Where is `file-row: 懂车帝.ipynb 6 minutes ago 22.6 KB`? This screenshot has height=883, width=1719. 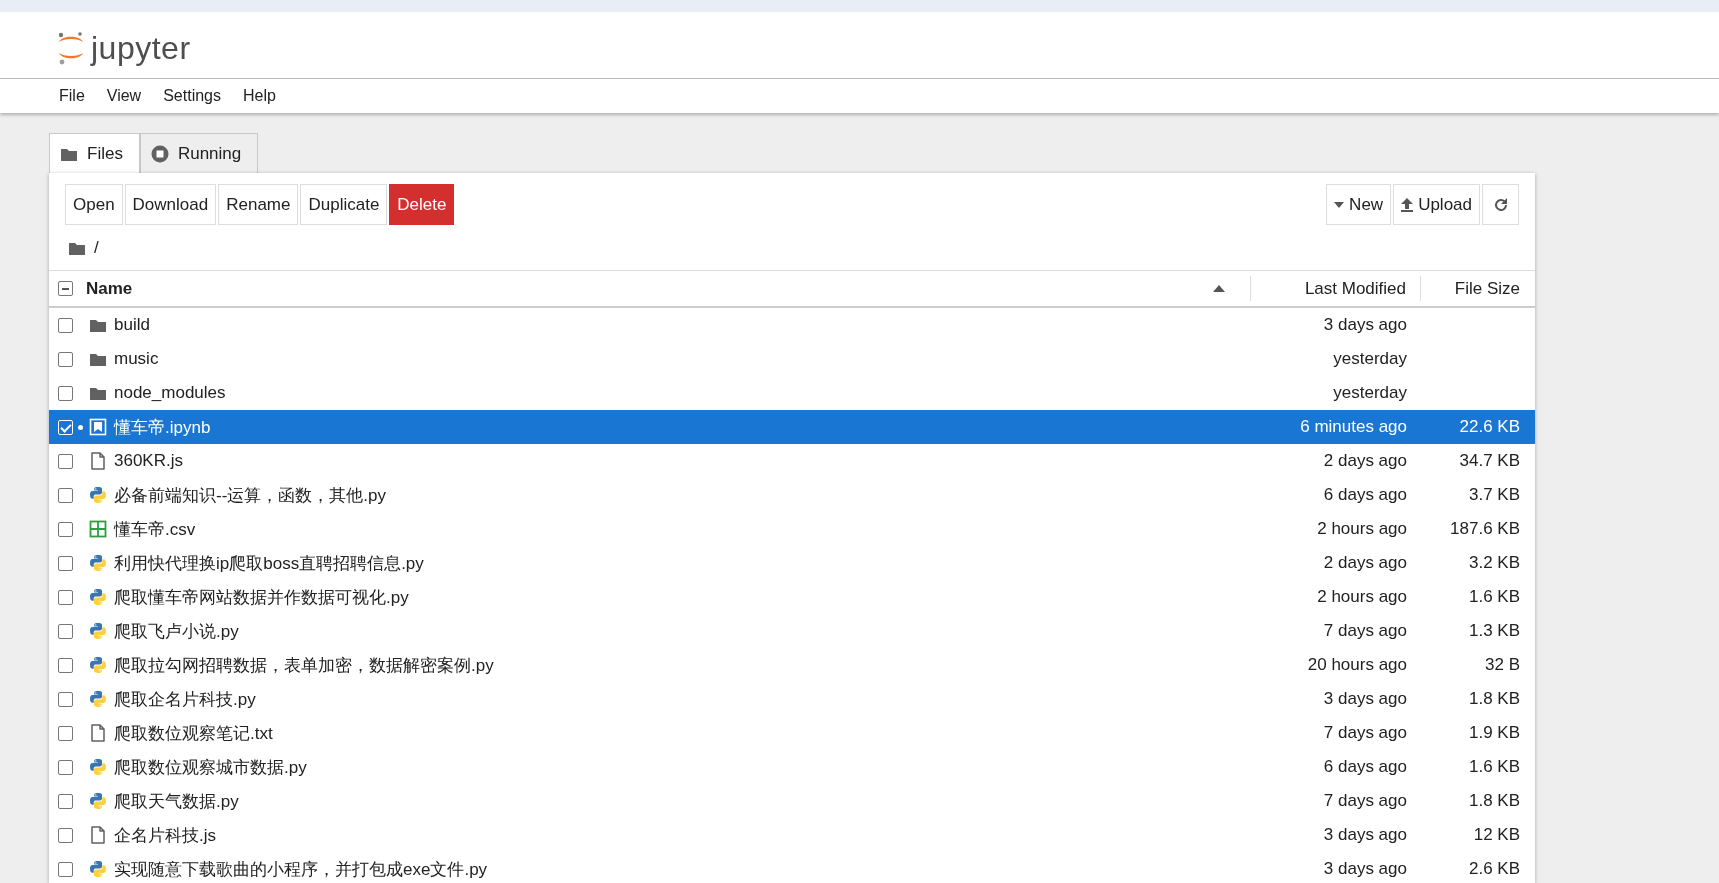
file-row: 懂车帝.ipynb 6 minutes ago 22.6 KB is located at coordinates (792, 427).